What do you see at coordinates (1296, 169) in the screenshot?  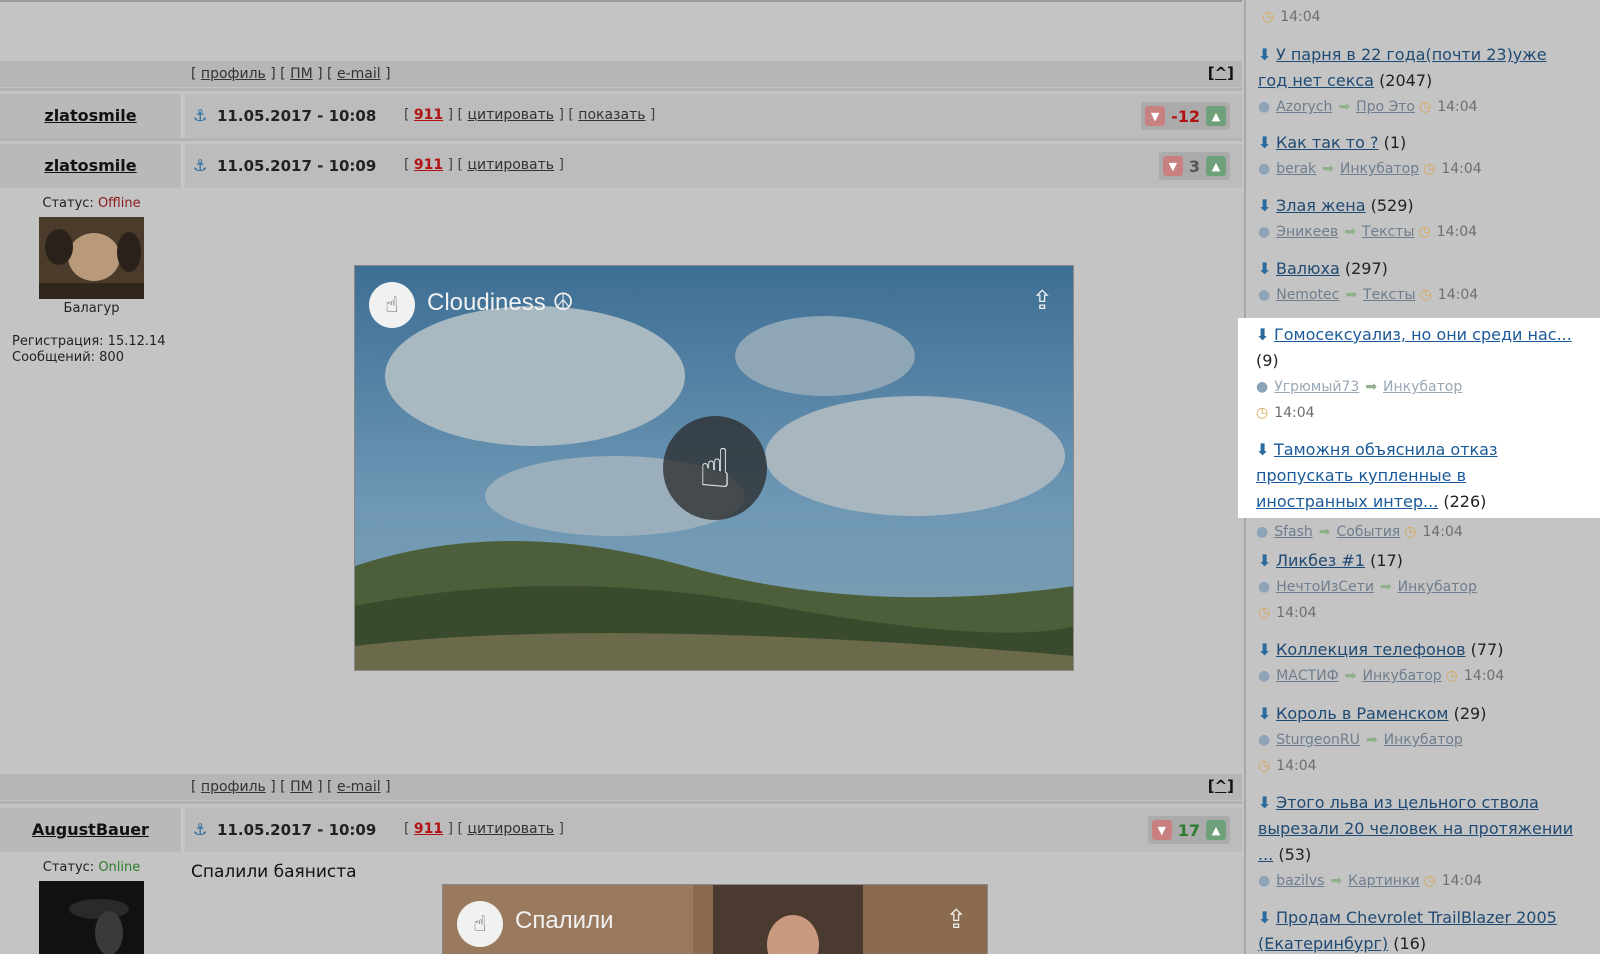 I see `topic-user: berak` at bounding box center [1296, 169].